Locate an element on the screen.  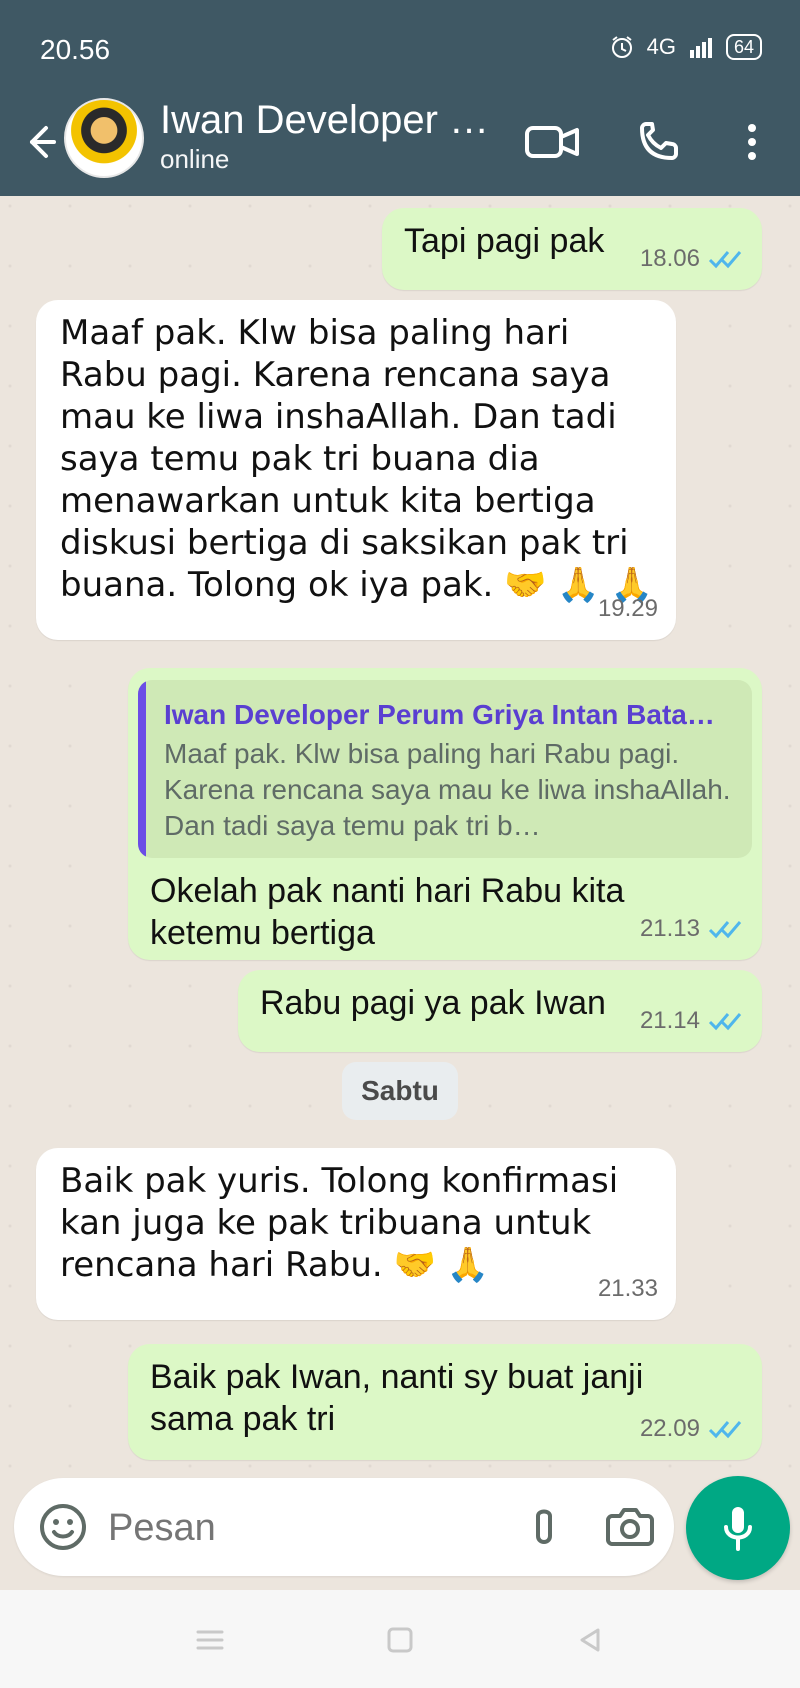
battery-indicator: 64 is located at coordinates (743, 47).